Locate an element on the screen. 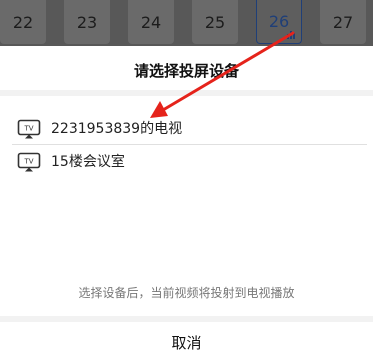 This screenshot has height=364, width=373. episode-22: 22 is located at coordinates (23, 22).